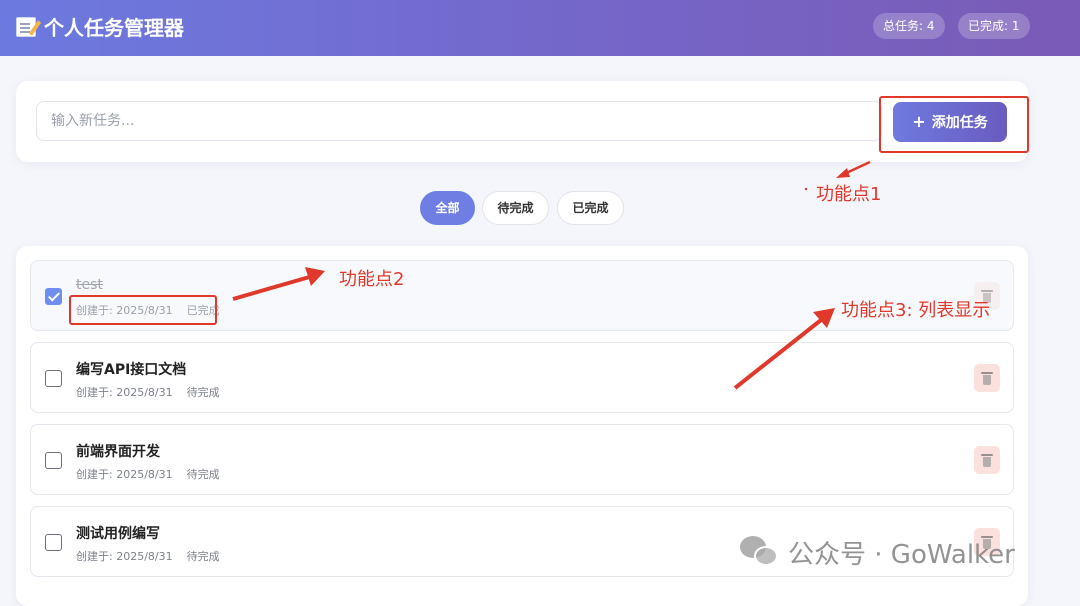  What do you see at coordinates (372, 279) in the screenshot?
I see `annotation-label-2: 功能点2` at bounding box center [372, 279].